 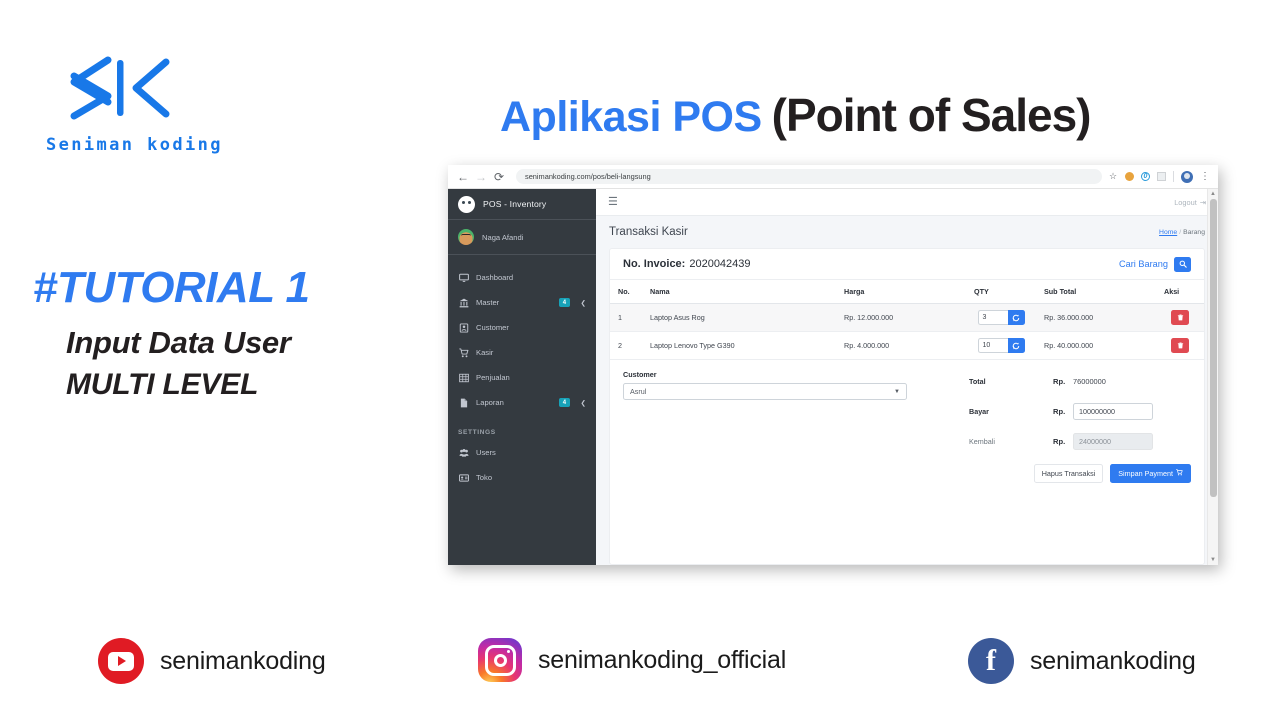 I want to click on page-scrollbar: ▲ ▼, so click(x=1212, y=377).